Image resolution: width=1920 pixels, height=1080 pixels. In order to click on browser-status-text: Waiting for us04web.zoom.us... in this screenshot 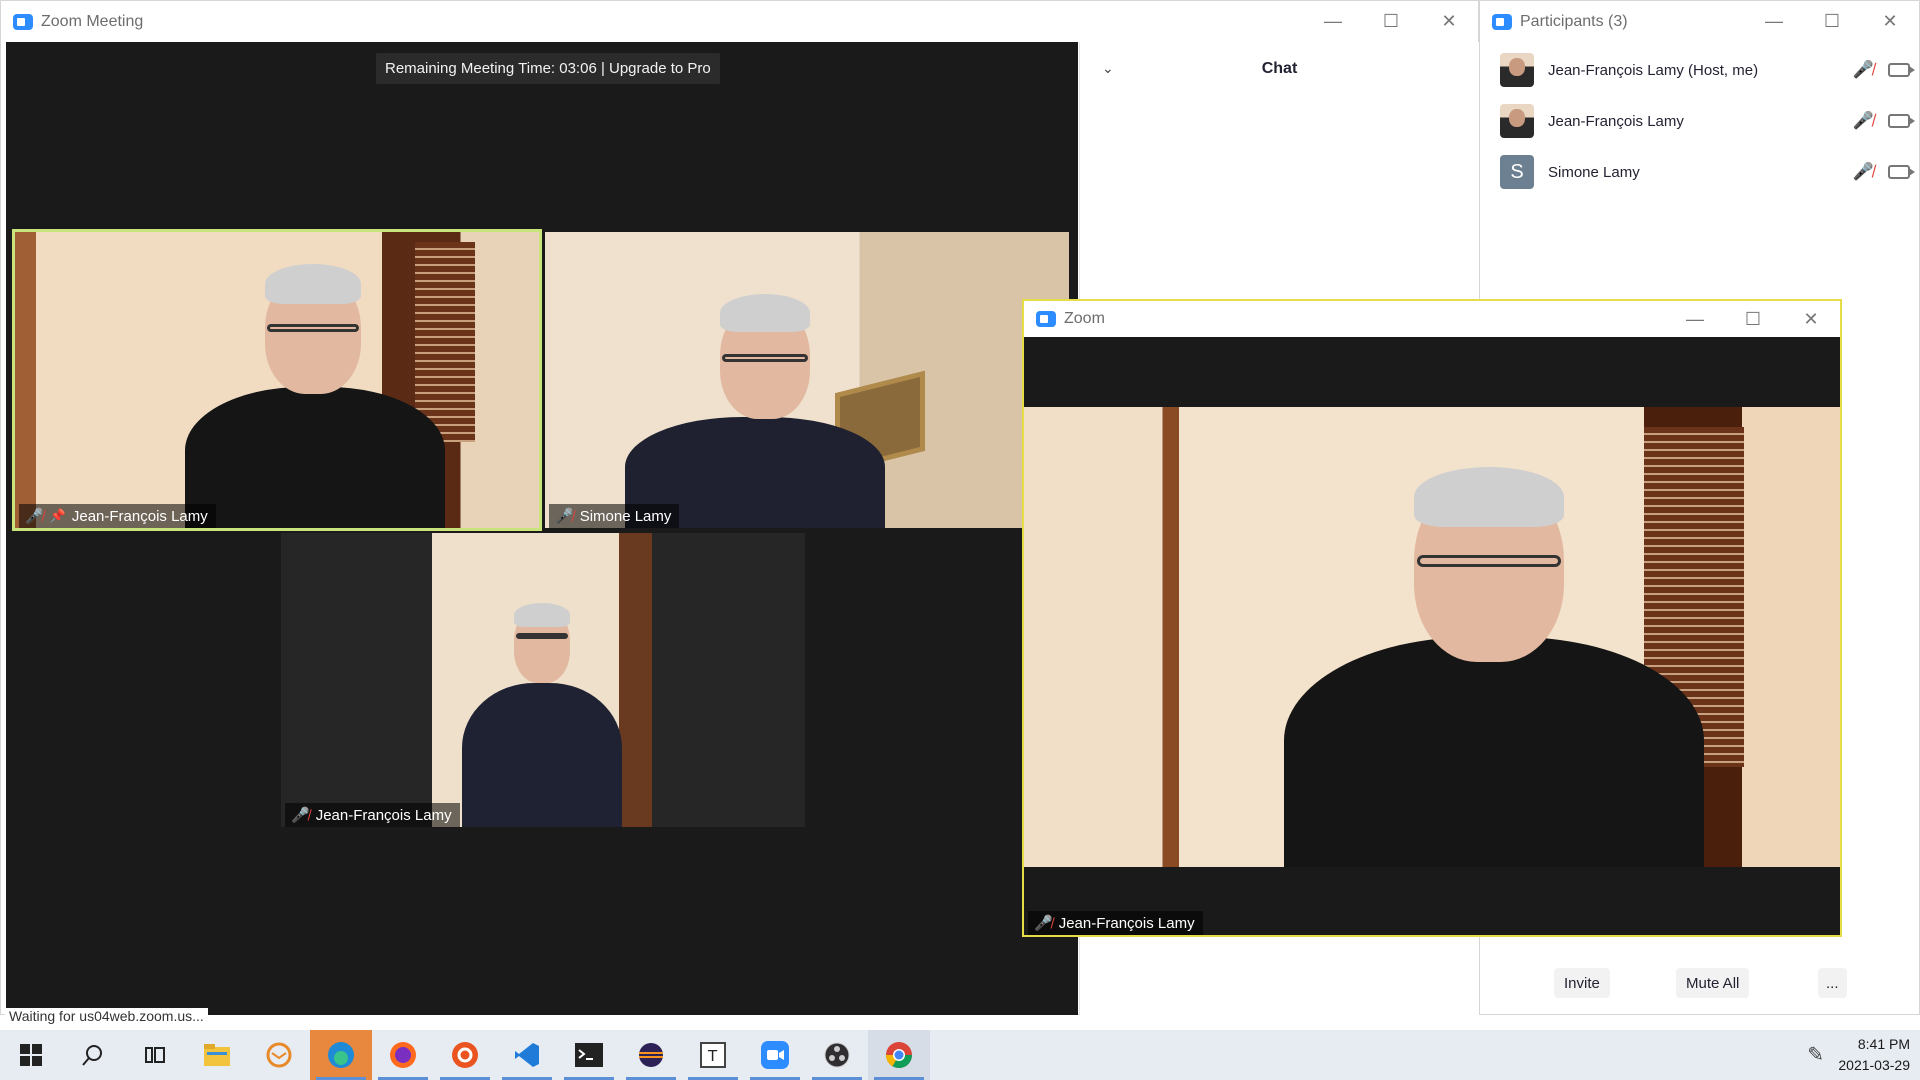, I will do `click(106, 1016)`.